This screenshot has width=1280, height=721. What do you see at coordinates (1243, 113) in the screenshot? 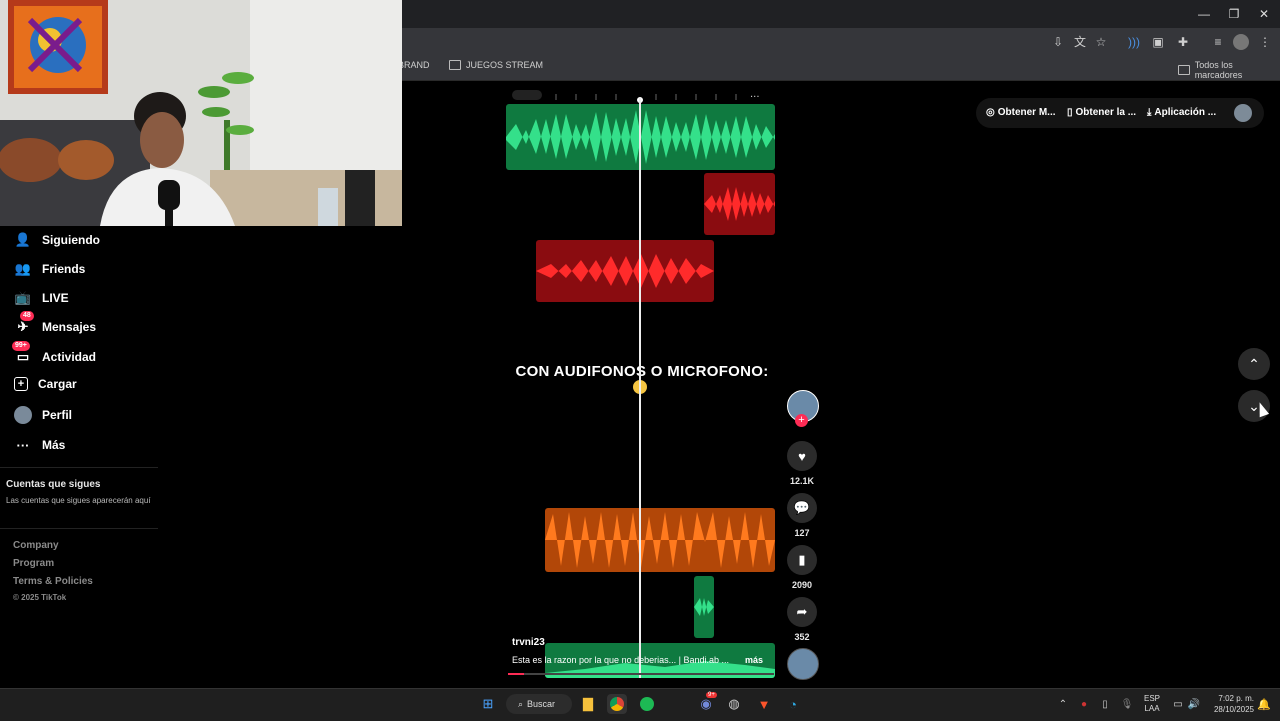
I see `user-avatar` at bounding box center [1243, 113].